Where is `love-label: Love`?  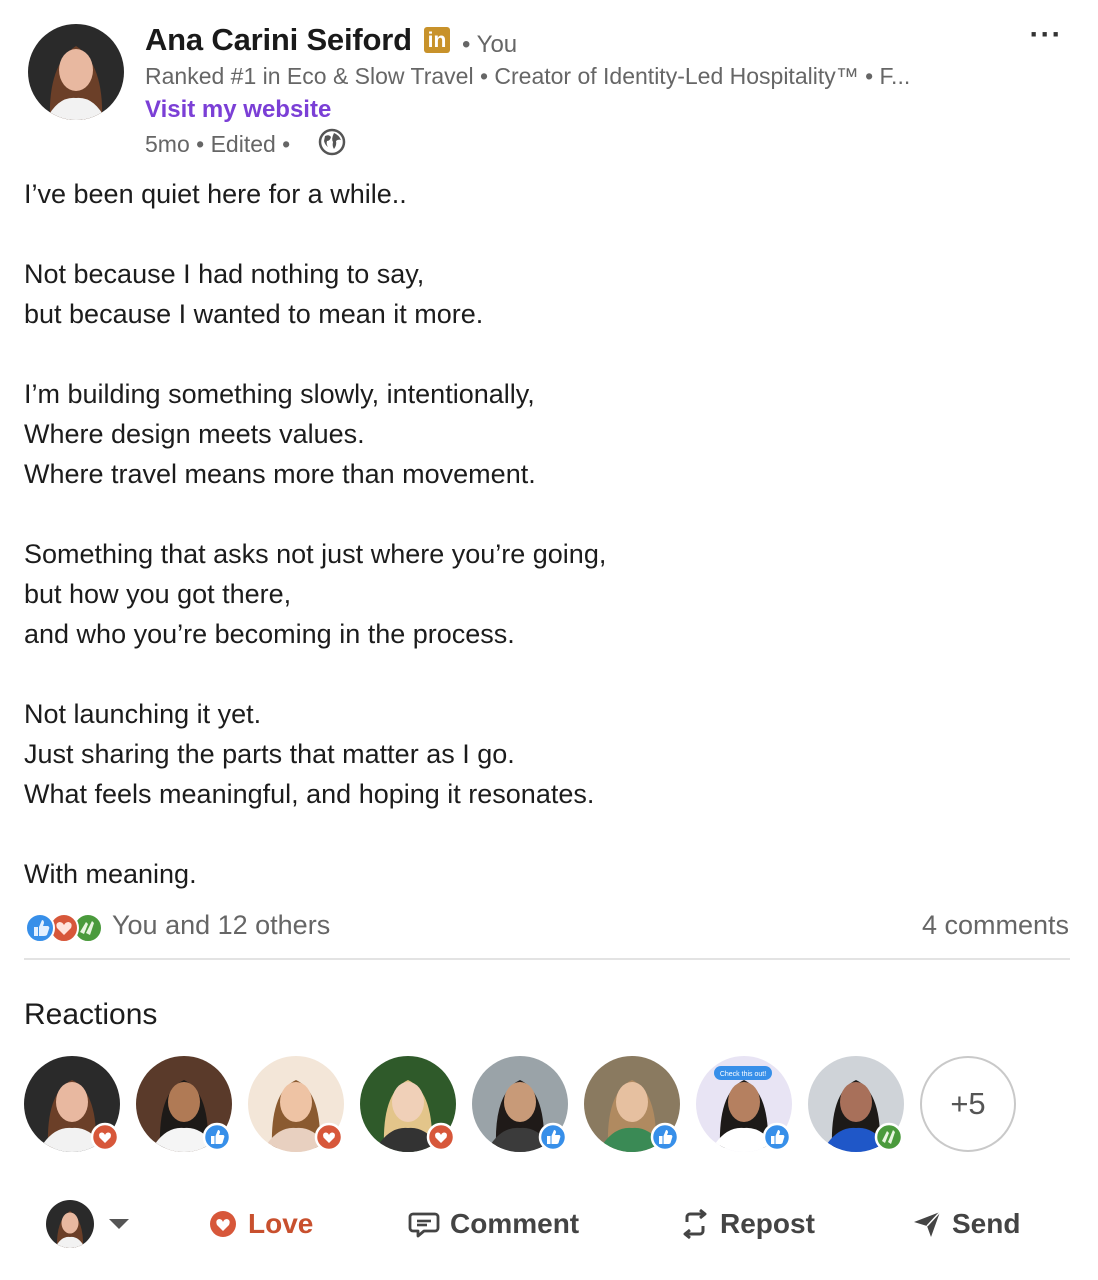 love-label: Love is located at coordinates (281, 1223).